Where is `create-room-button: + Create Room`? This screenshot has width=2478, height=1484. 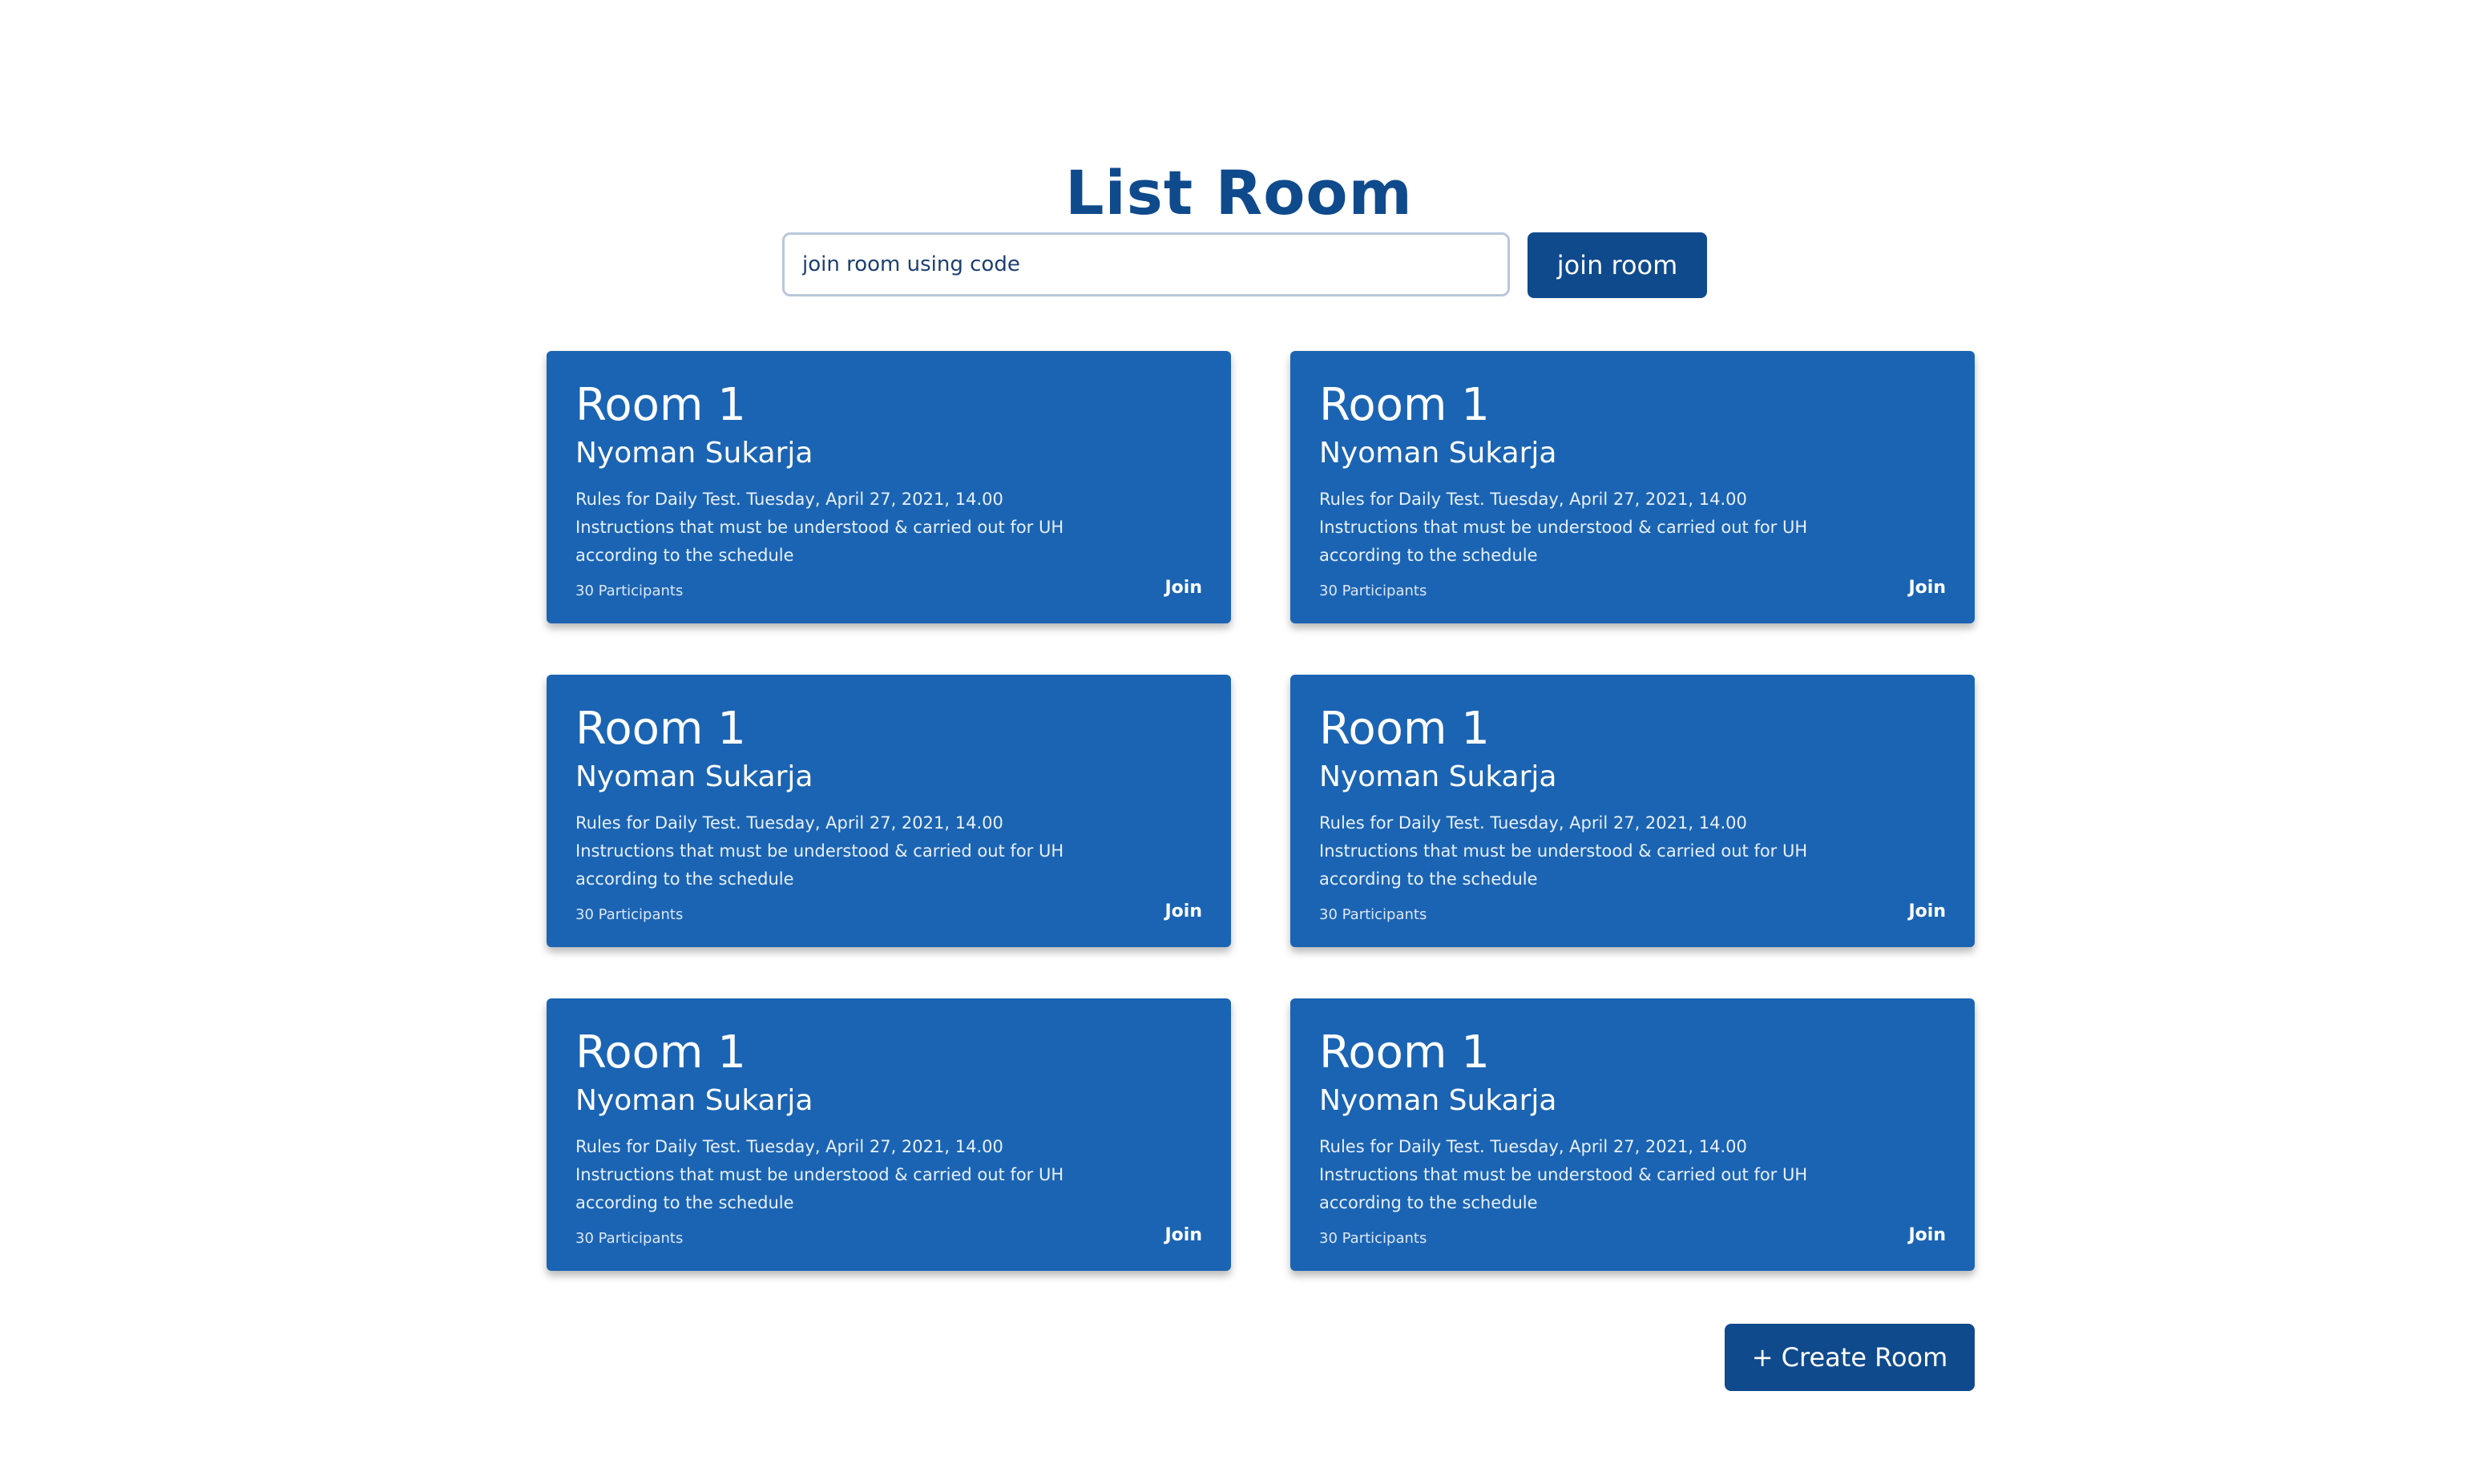 create-room-button: + Create Room is located at coordinates (1850, 1358).